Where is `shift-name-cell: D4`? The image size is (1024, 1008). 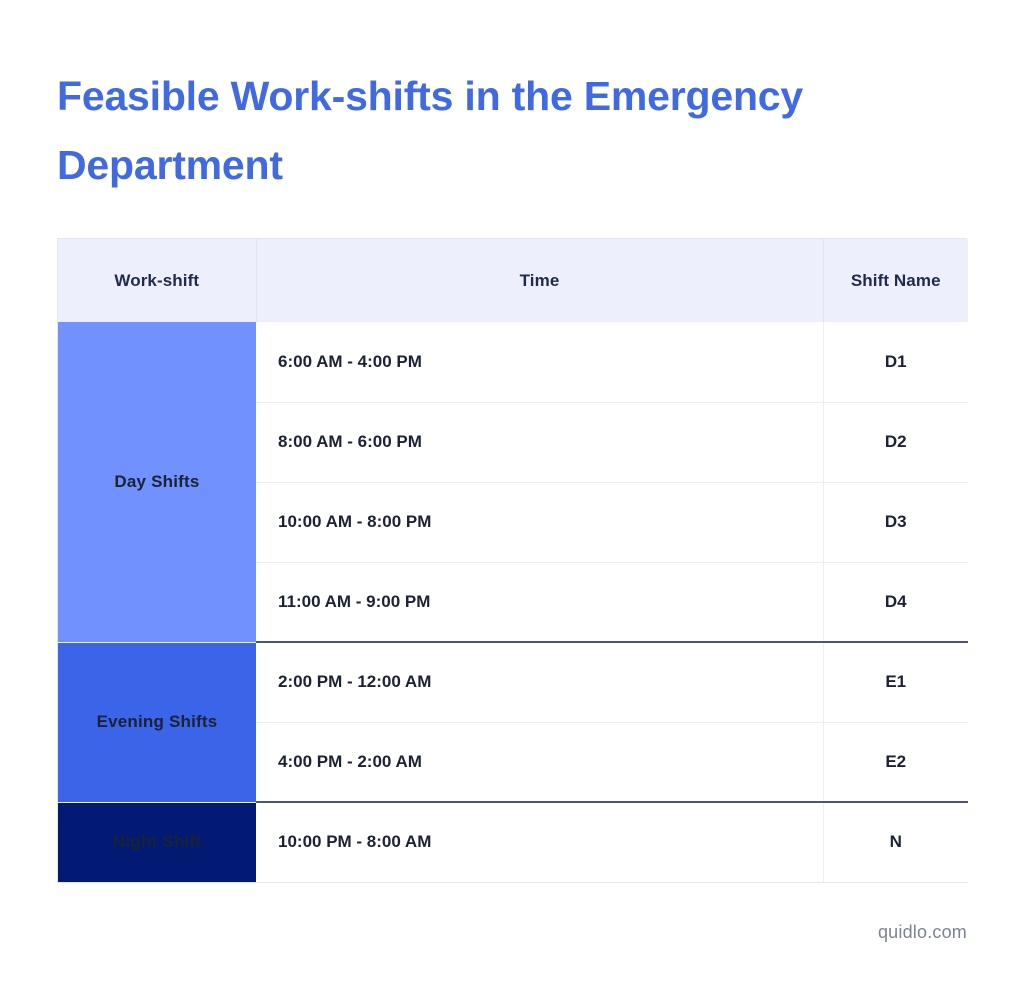
shift-name-cell: D4 is located at coordinates (895, 602).